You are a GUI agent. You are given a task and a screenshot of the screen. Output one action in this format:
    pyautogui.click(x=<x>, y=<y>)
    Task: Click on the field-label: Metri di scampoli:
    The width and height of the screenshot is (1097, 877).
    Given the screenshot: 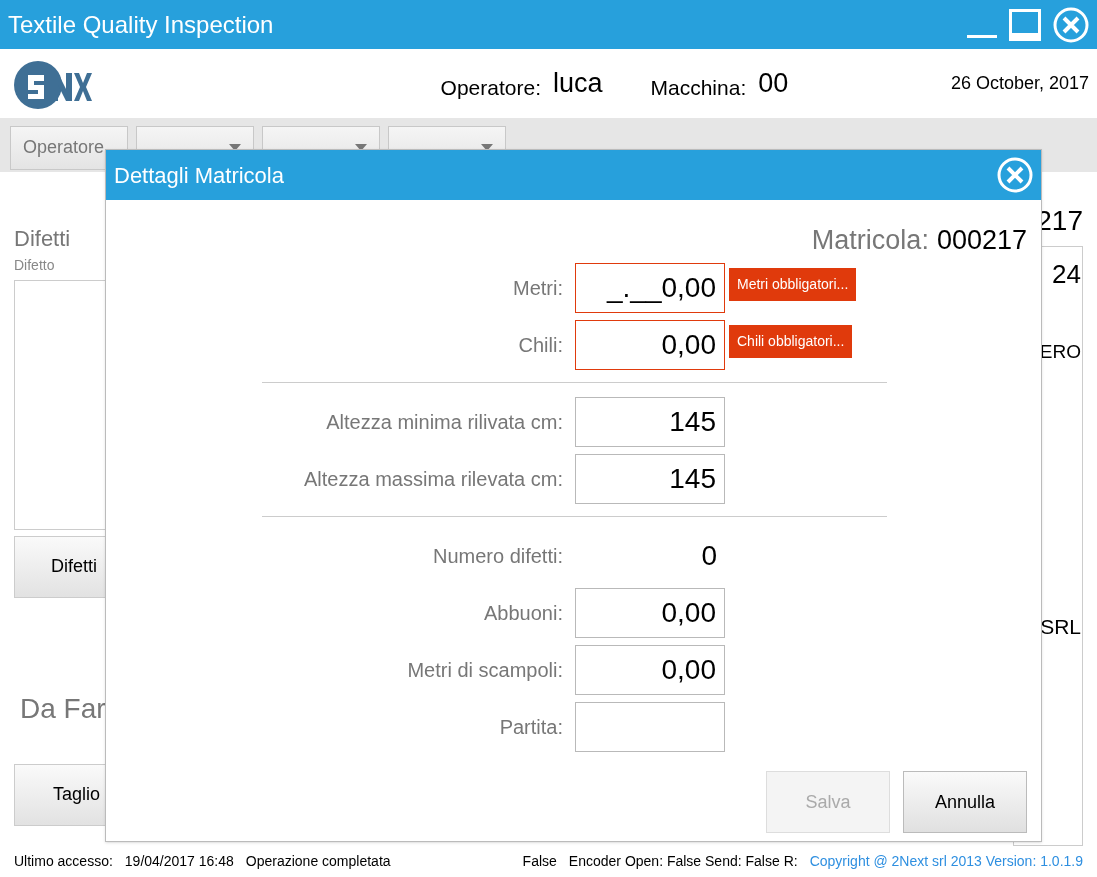 What is the action you would take?
    pyautogui.click(x=484, y=670)
    